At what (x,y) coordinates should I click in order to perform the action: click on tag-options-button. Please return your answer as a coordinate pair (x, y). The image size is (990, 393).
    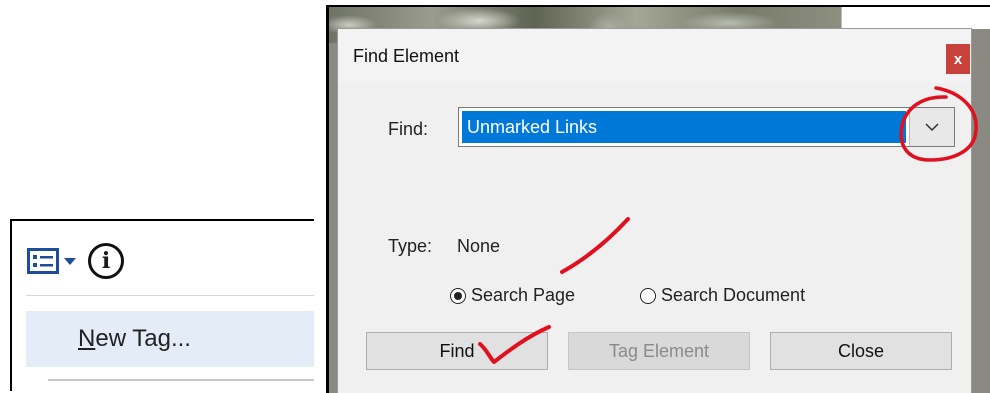
    Looking at the image, I should click on (43, 261).